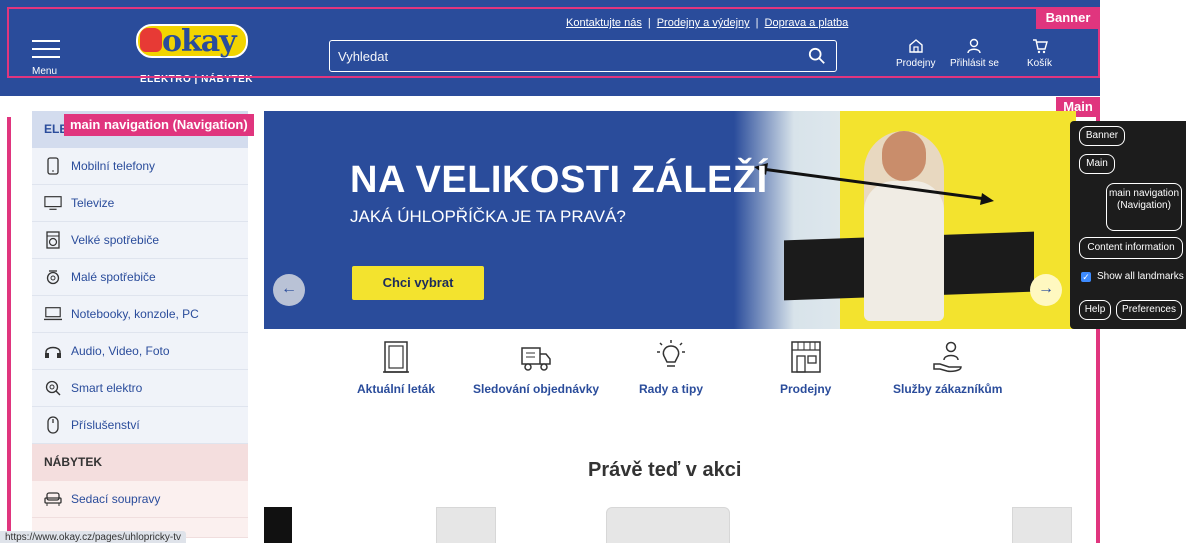 Image resolution: width=1186 pixels, height=543 pixels. Describe the element at coordinates (1046, 290) in the screenshot. I see `carousel-next-button: →` at that location.